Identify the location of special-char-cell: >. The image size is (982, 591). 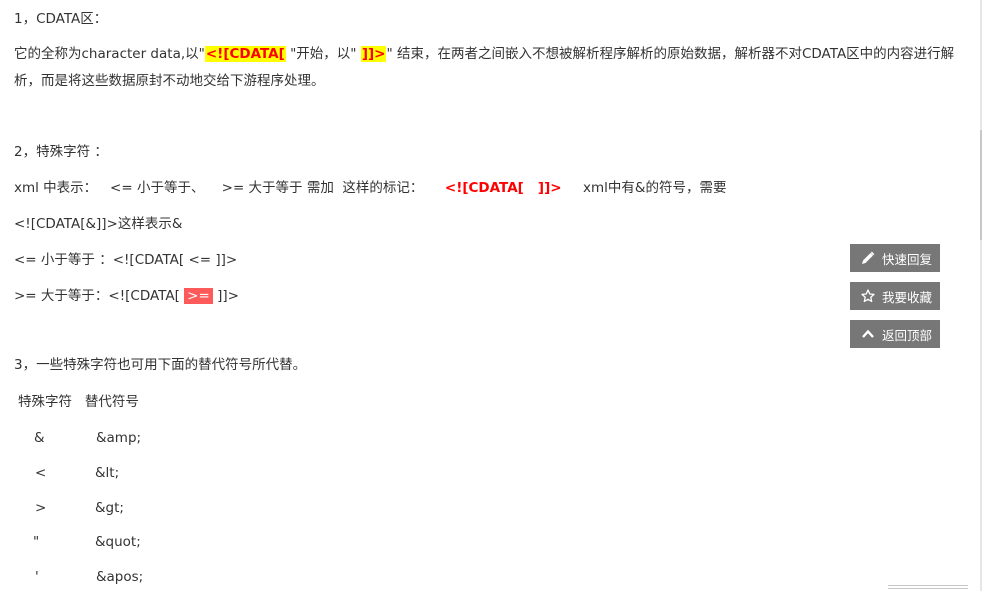
(41, 508).